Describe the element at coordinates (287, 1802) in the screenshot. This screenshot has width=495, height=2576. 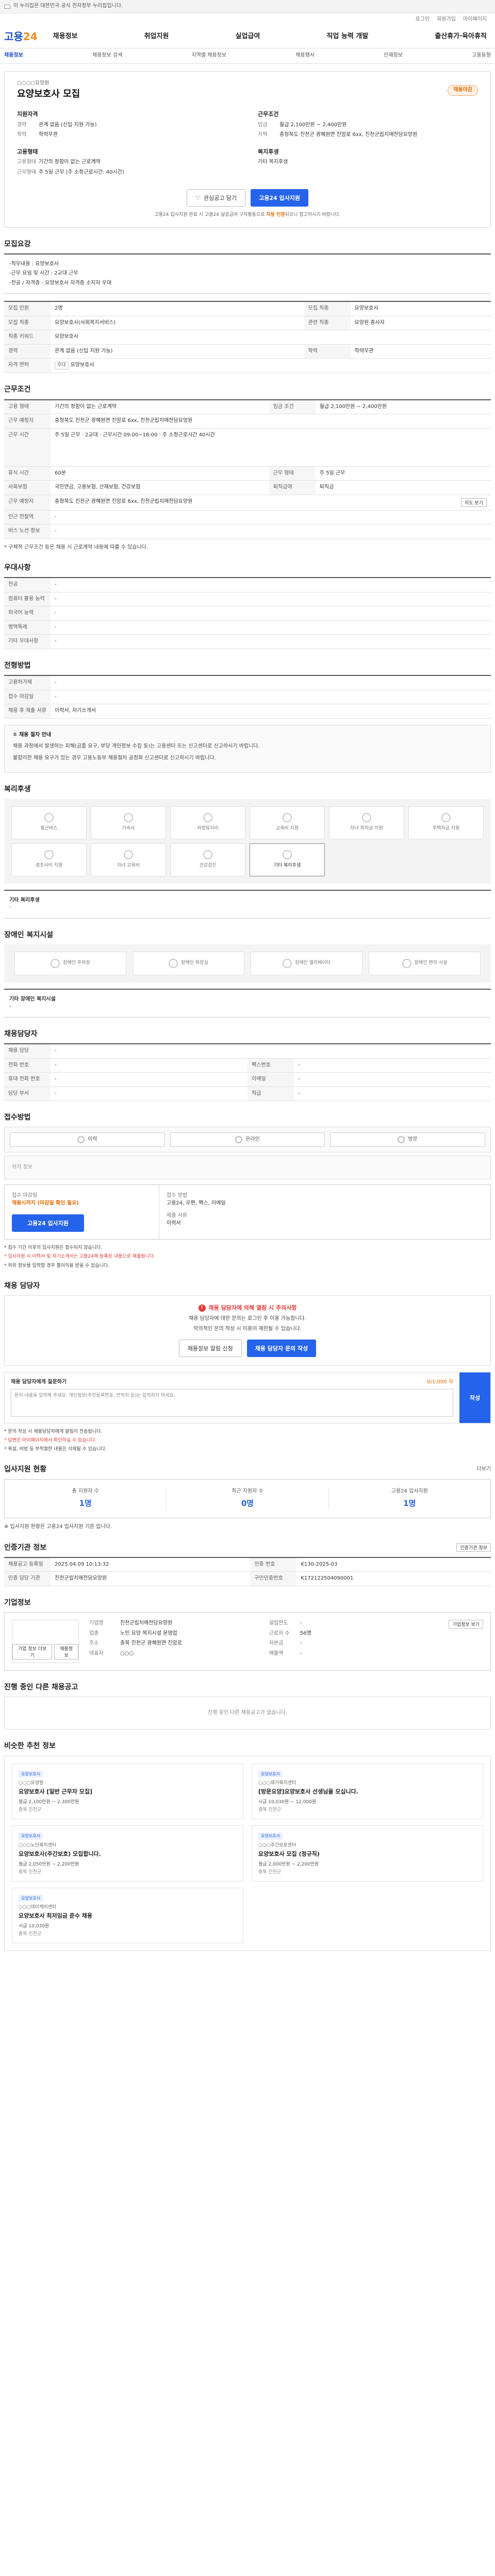
I see `card-meta: 시급 10,030원 ~ 12,000원` at that location.